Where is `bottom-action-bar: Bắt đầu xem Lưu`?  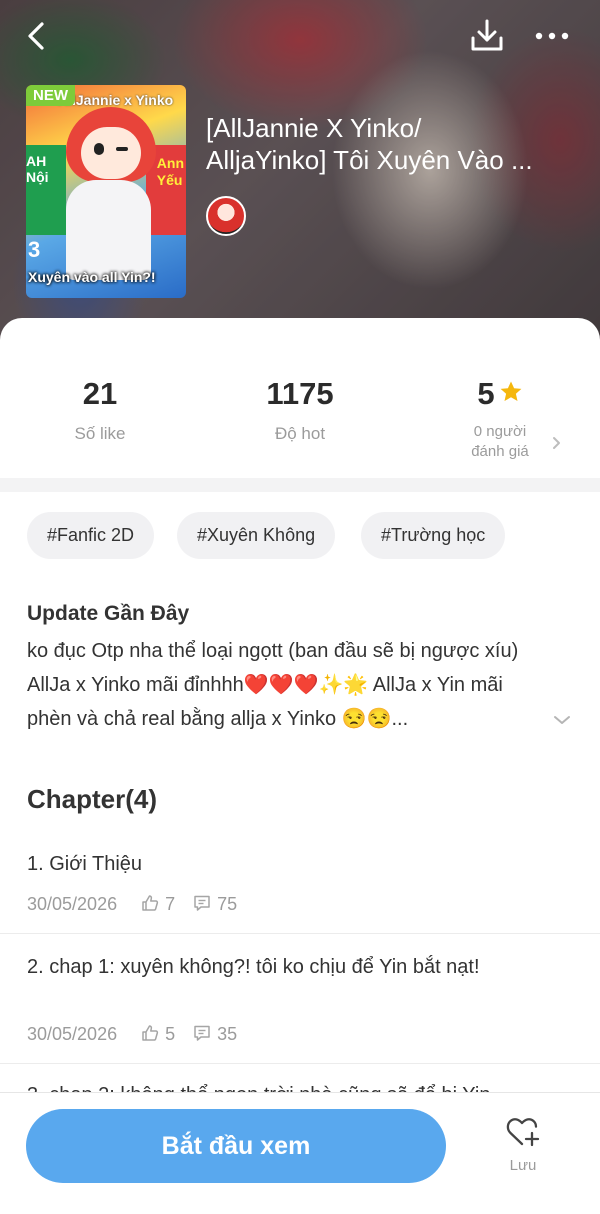
bottom-action-bar: Bắt đầu xem Lưu is located at coordinates (300, 1153).